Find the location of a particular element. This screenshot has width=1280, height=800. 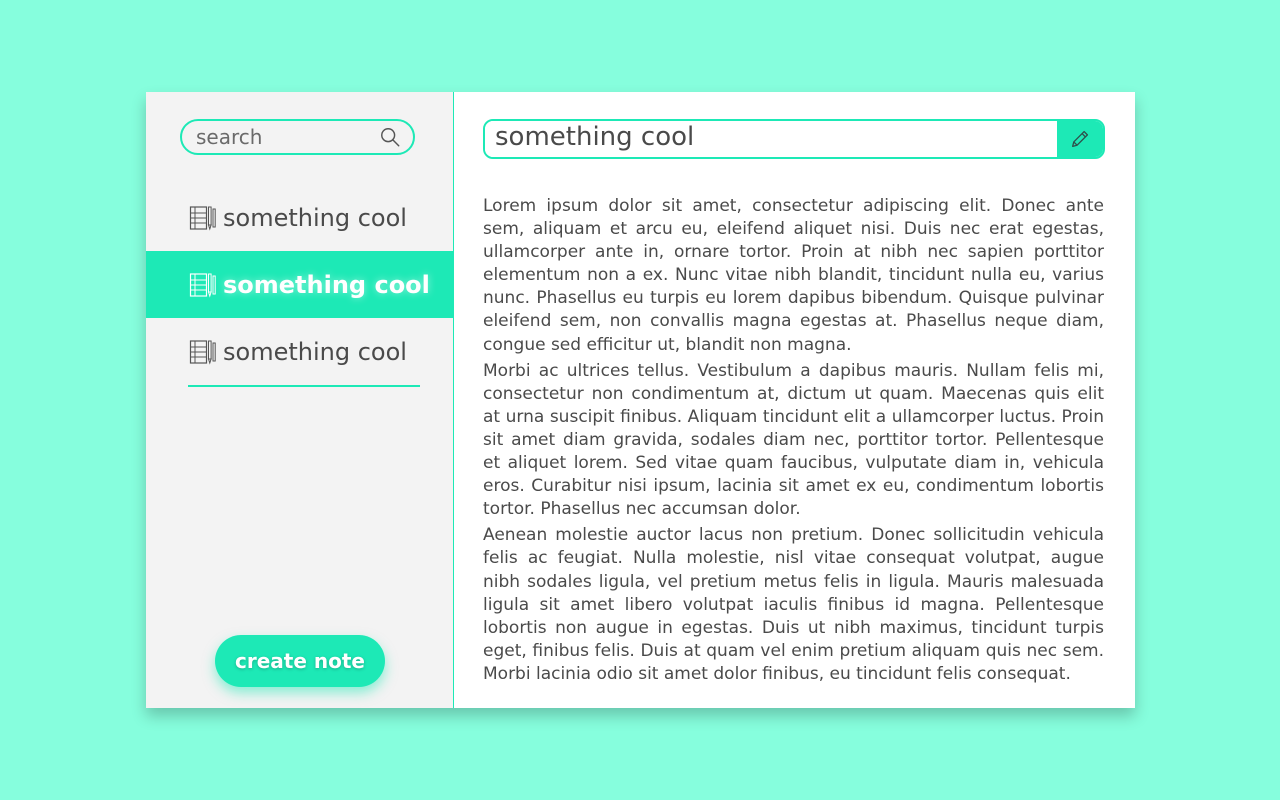

edit-button is located at coordinates (1080, 139).